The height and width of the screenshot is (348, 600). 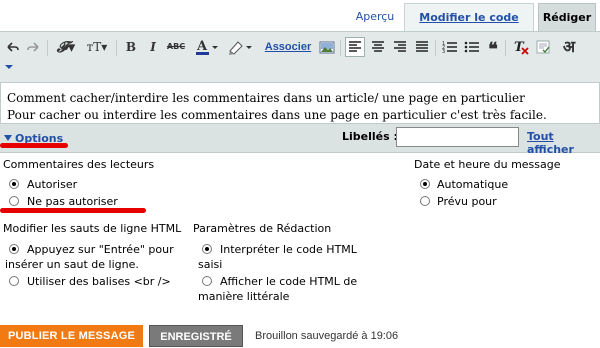 What do you see at coordinates (300, 25) in the screenshot?
I see `editor-tabs: Aperçu Modifier le code HTML Rédiger` at bounding box center [300, 25].